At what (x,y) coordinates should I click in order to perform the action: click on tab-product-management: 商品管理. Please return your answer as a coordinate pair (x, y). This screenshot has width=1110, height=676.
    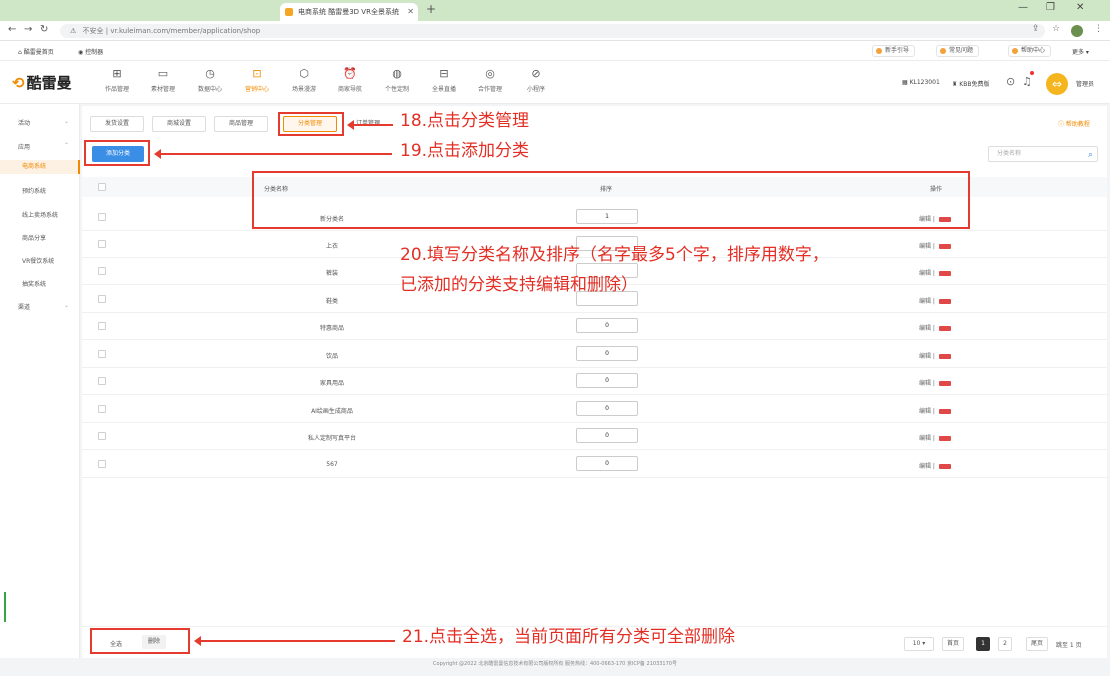
    Looking at the image, I should click on (241, 124).